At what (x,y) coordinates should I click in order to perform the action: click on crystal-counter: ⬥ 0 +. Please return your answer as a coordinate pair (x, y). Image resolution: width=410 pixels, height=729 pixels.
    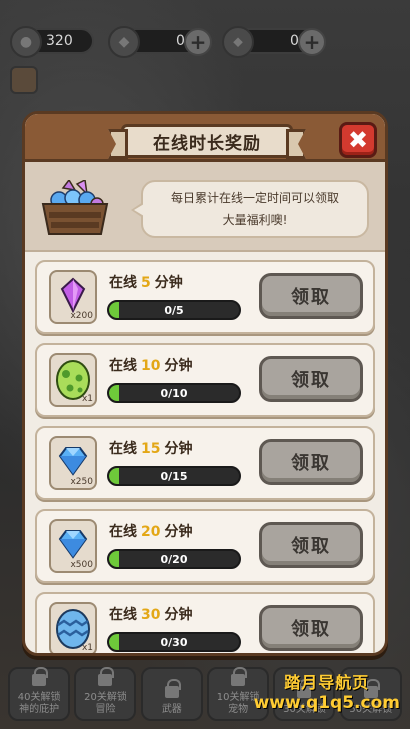
    Looking at the image, I should click on (274, 42).